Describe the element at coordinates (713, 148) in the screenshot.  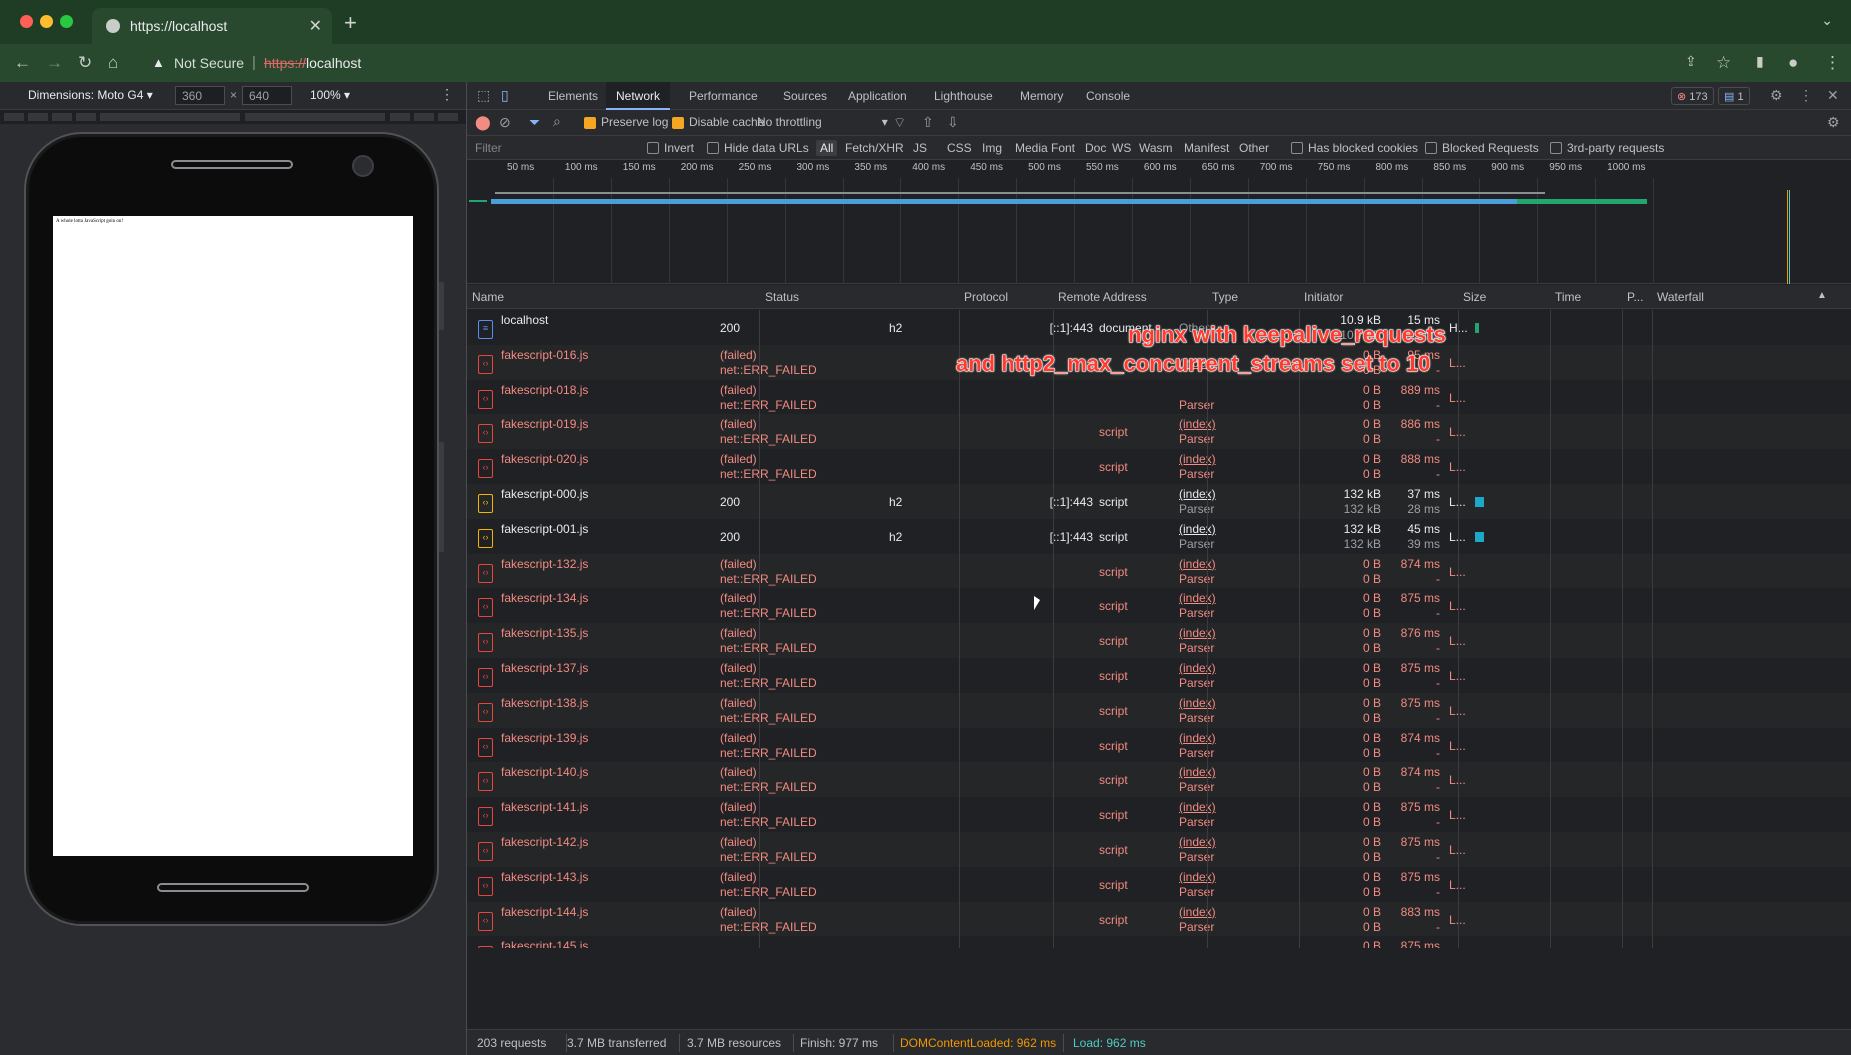
I see `hide-data-urls-checkbox` at that location.